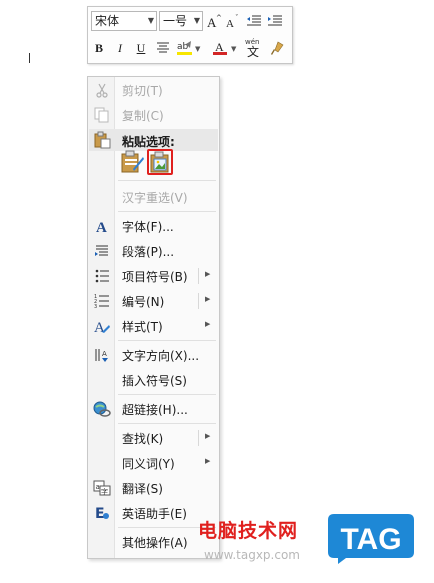 This screenshot has width=434, height=583. Describe the element at coordinates (102, 409) in the screenshot. I see `hyperlink-icon` at that location.